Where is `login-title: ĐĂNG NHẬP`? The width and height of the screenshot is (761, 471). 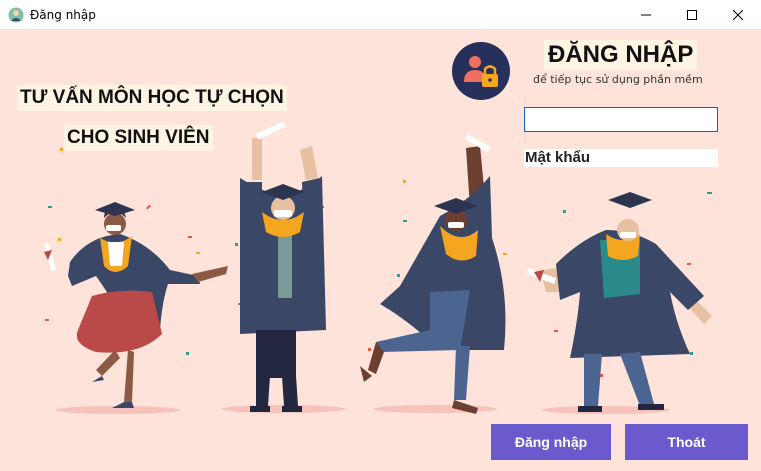 login-title: ĐĂNG NHẬP is located at coordinates (621, 55).